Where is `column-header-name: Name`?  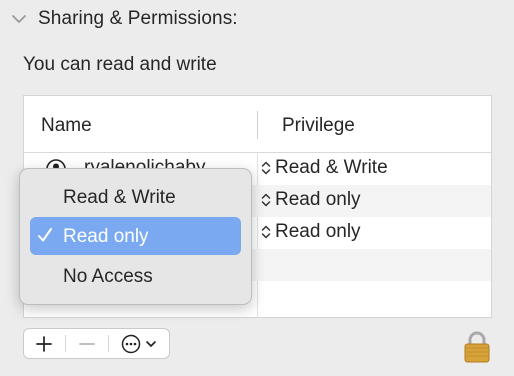
column-header-name: Name is located at coordinates (66, 126).